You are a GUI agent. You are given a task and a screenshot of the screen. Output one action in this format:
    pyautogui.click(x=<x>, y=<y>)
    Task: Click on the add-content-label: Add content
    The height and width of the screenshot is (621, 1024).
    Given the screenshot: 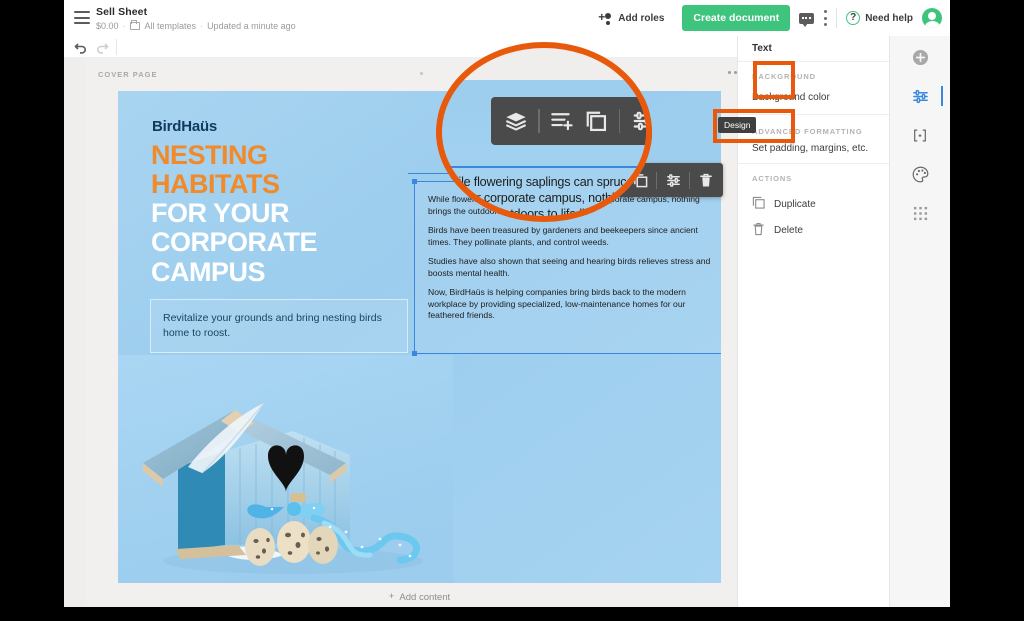 What is the action you would take?
    pyautogui.click(x=425, y=597)
    